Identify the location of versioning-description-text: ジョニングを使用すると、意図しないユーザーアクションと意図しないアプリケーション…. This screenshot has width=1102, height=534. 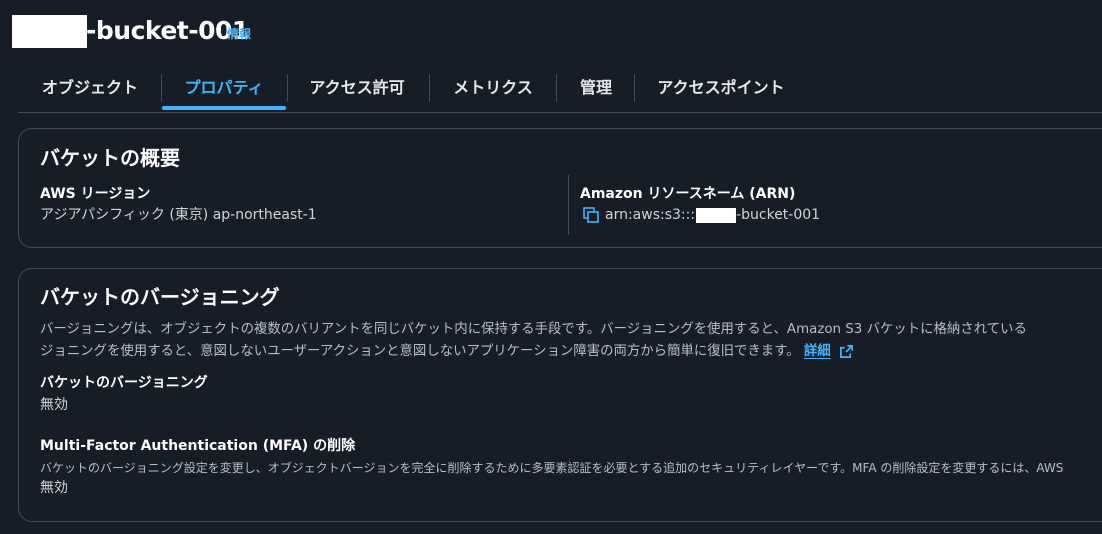
(420, 351).